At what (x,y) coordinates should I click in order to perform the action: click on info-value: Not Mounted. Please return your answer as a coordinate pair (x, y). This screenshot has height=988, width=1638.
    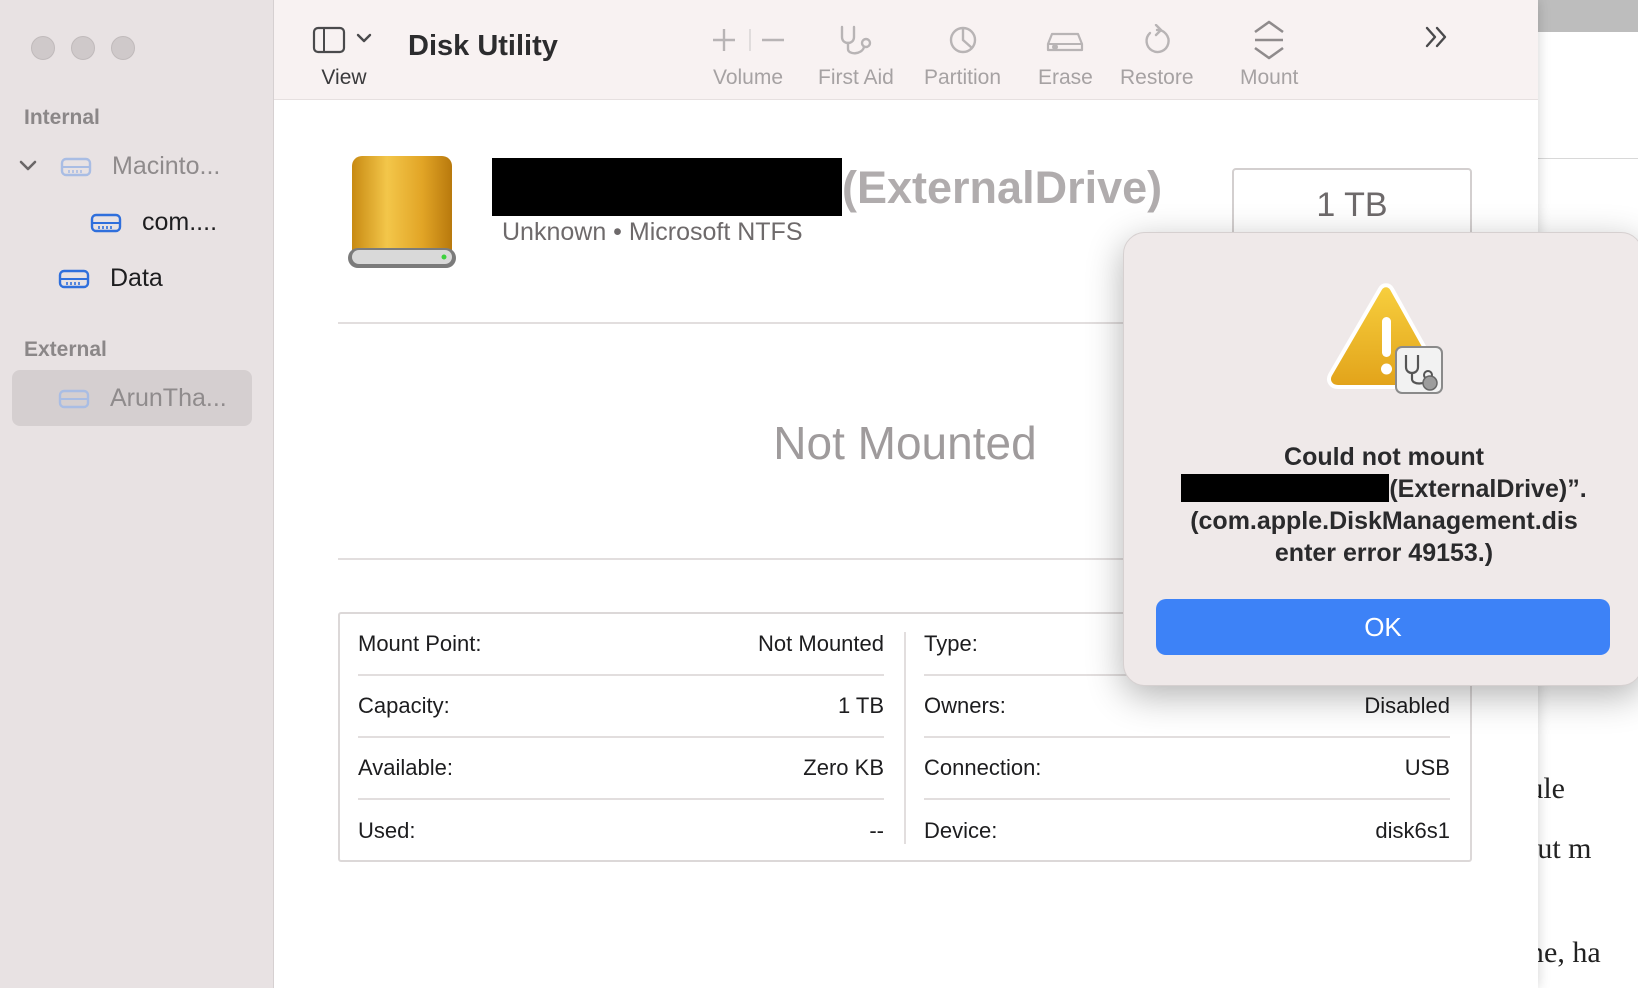
    Looking at the image, I should click on (821, 643).